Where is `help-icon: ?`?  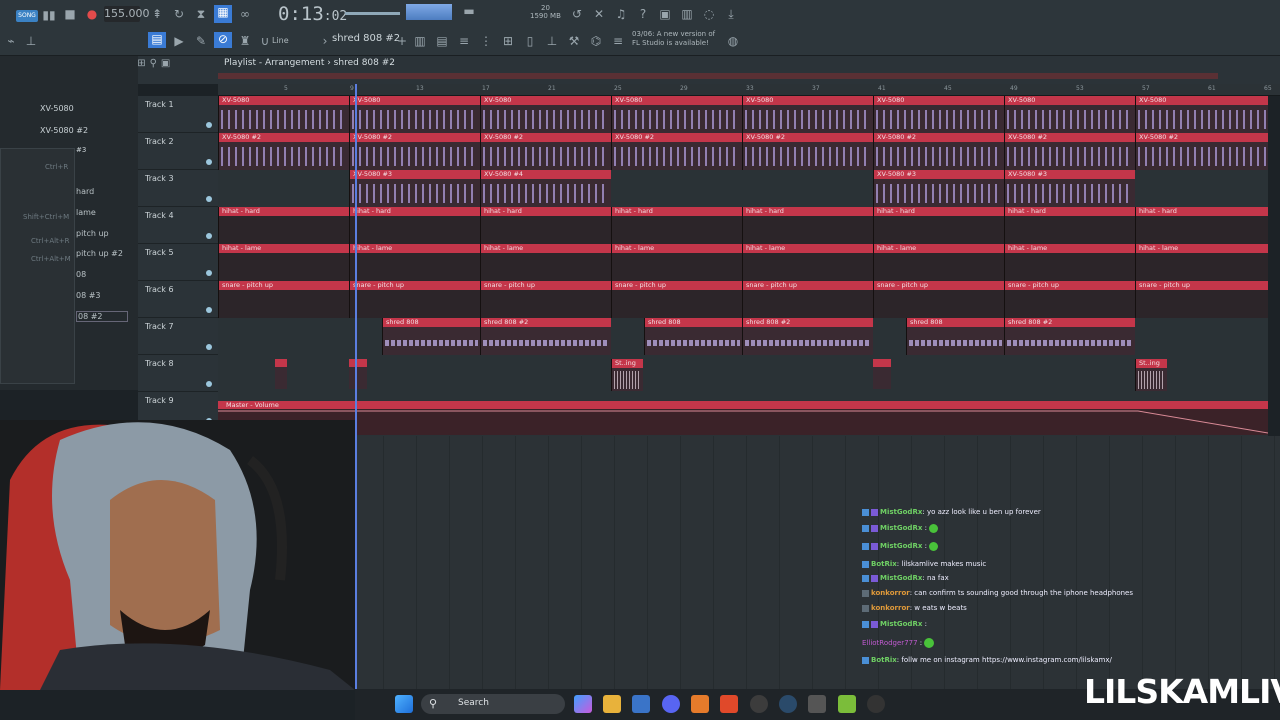 help-icon: ? is located at coordinates (643, 14).